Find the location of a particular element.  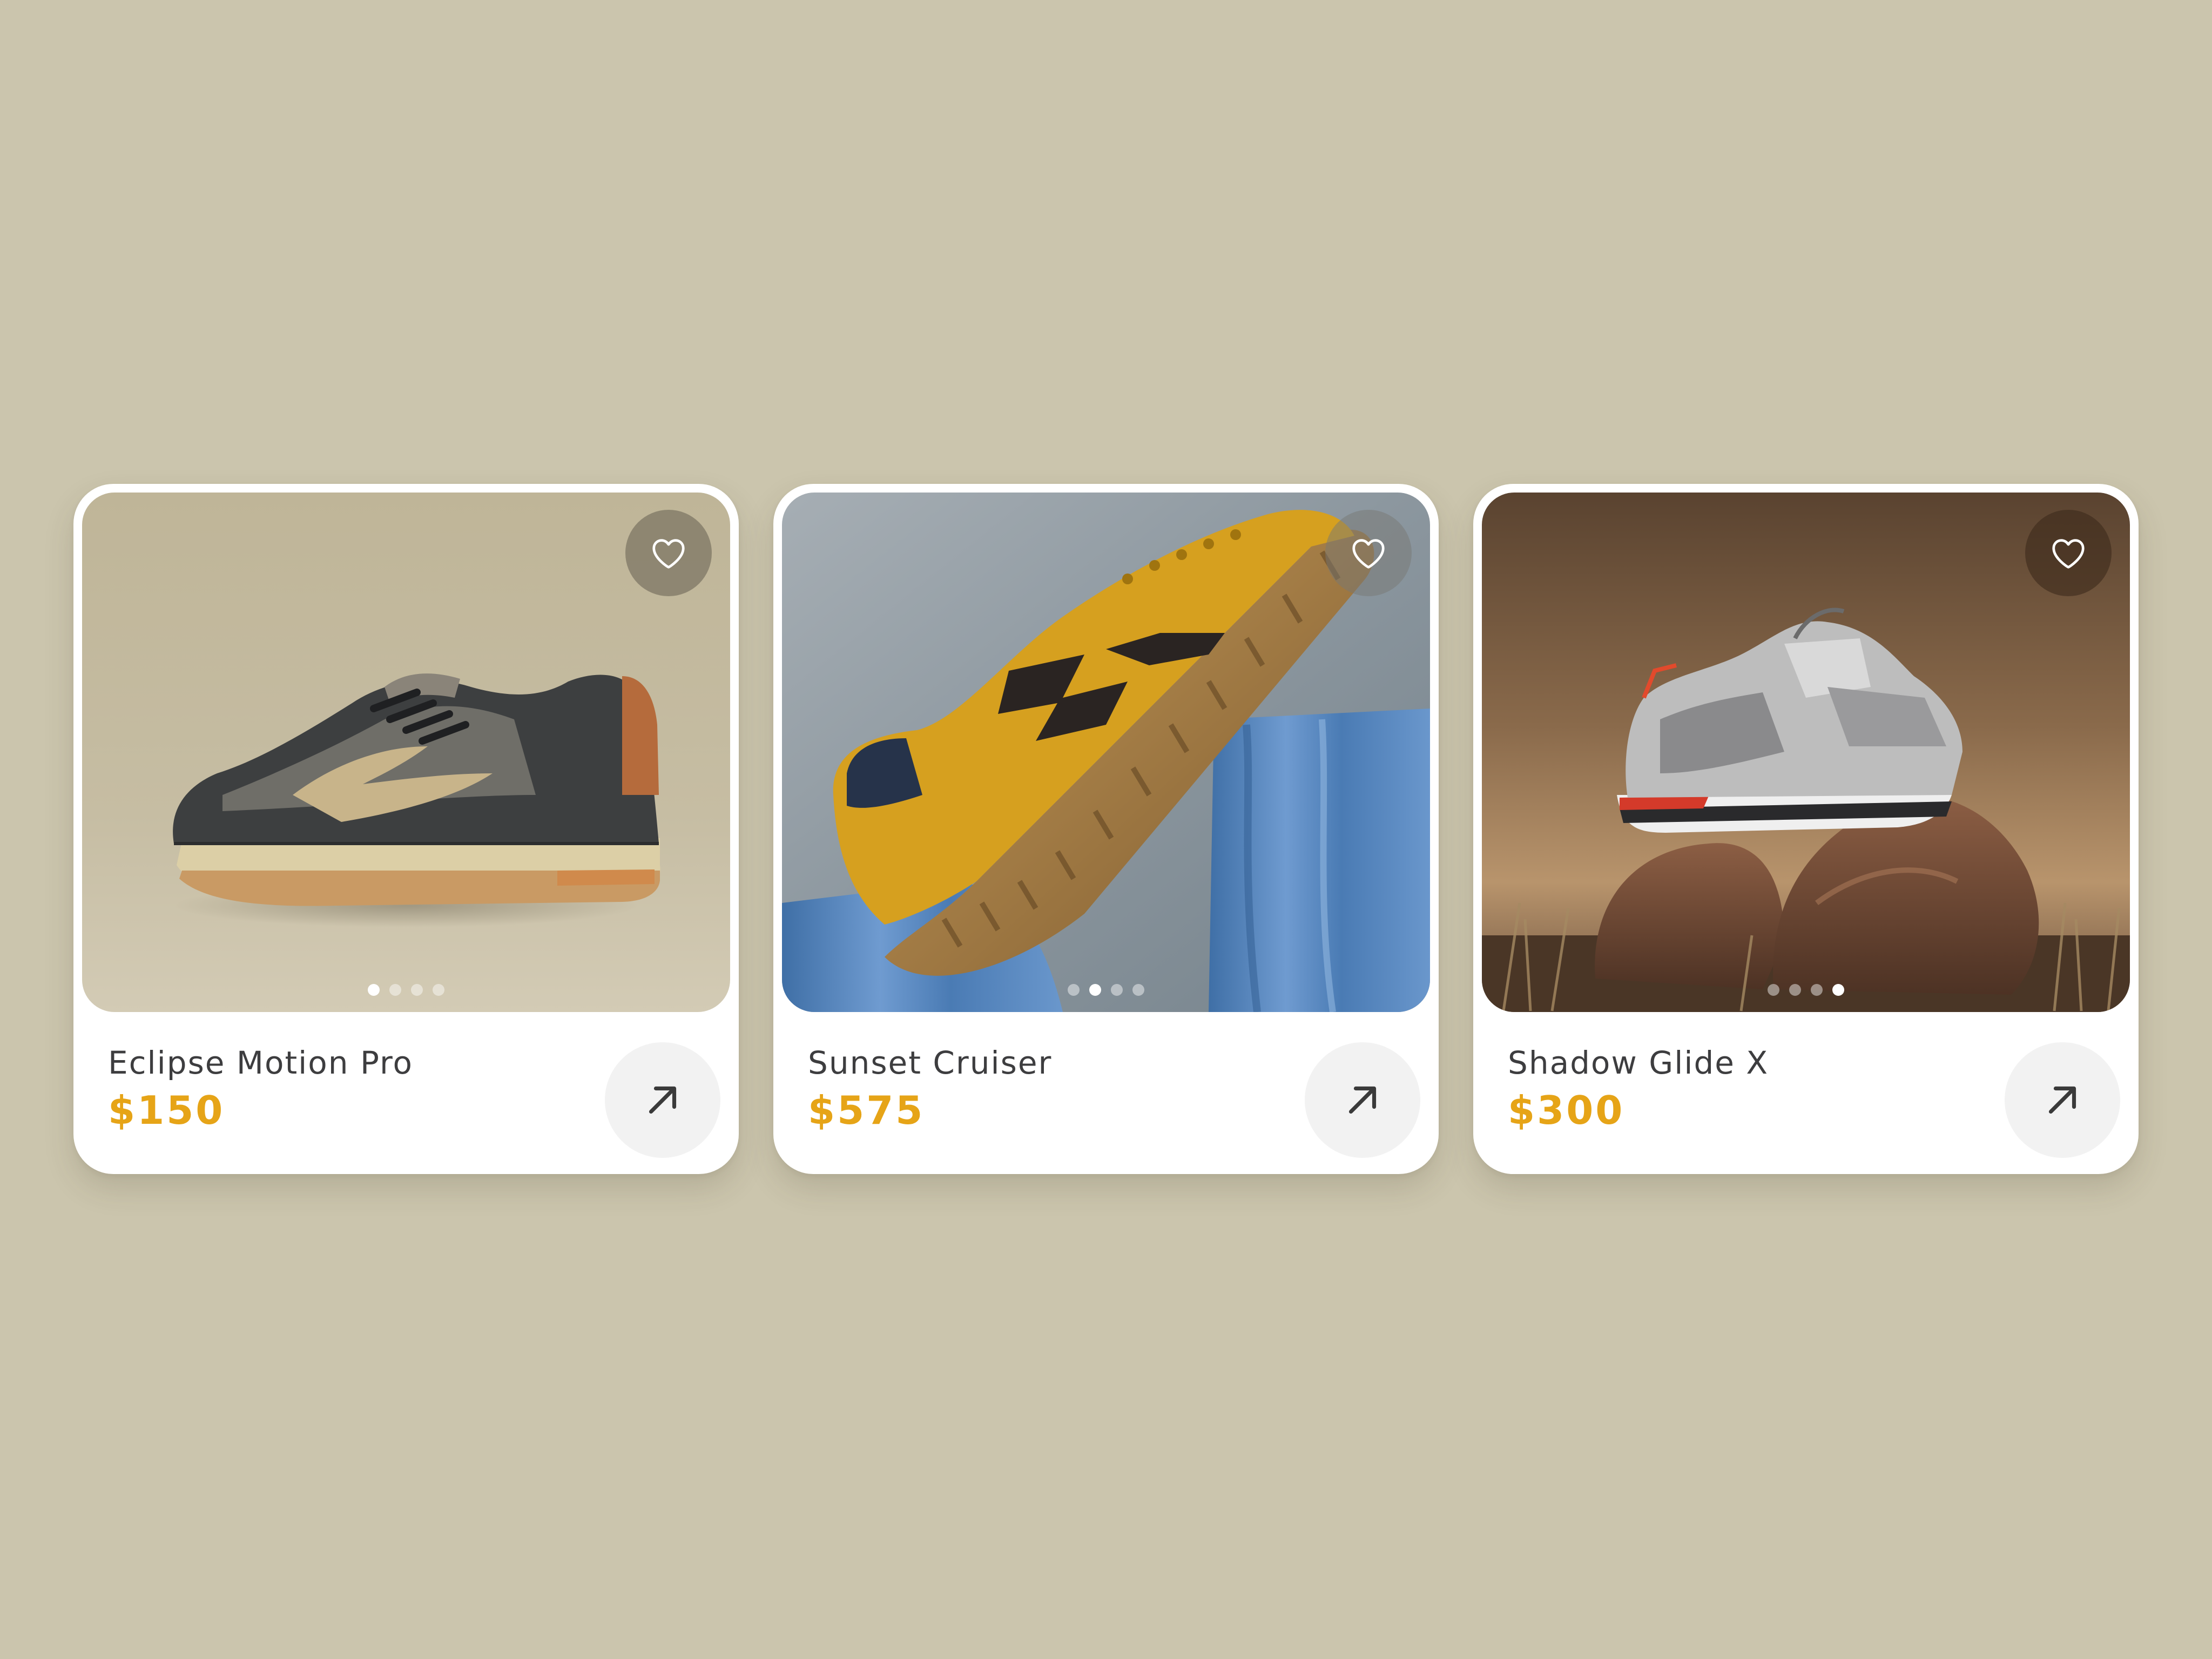

product-name: Shadow Glide X is located at coordinates (1638, 1062).